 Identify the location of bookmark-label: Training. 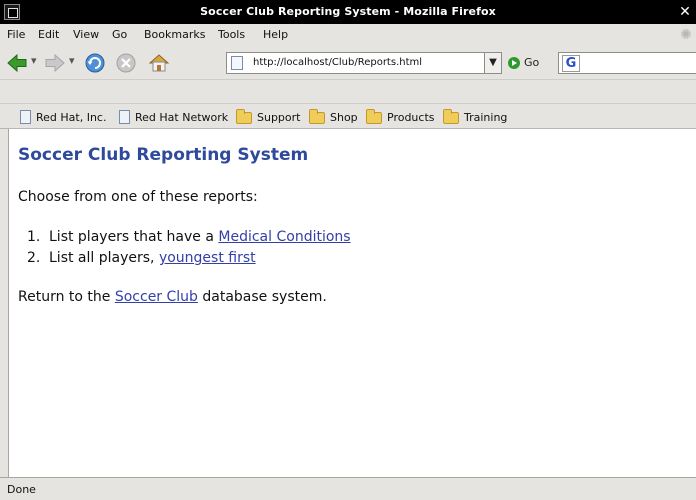
(486, 117).